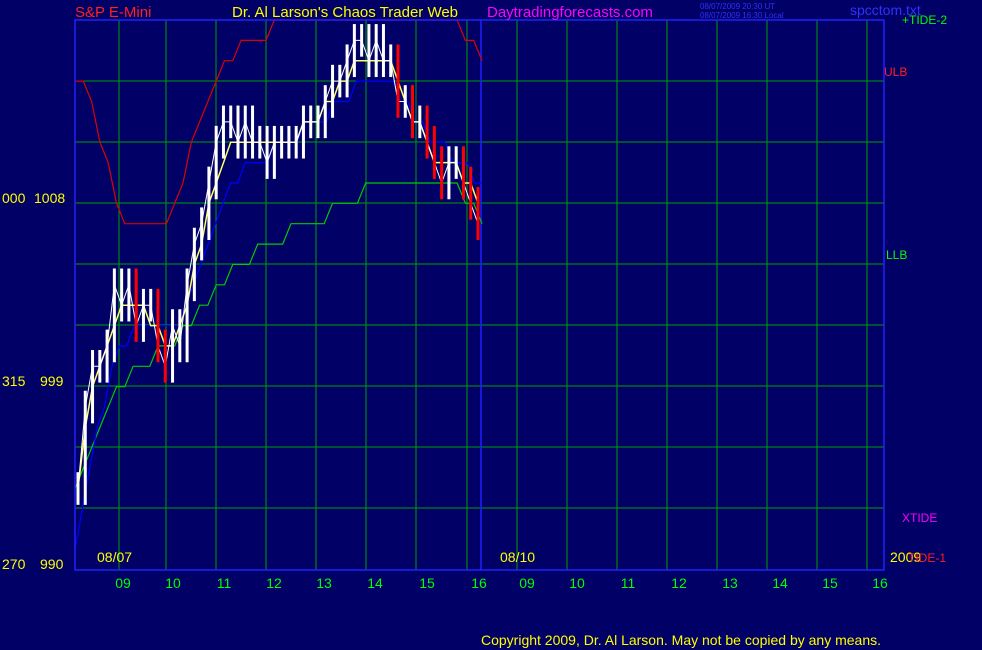 The image size is (982, 650). What do you see at coordinates (52, 564) in the screenshot?
I see `y-label-right-3: 990` at bounding box center [52, 564].